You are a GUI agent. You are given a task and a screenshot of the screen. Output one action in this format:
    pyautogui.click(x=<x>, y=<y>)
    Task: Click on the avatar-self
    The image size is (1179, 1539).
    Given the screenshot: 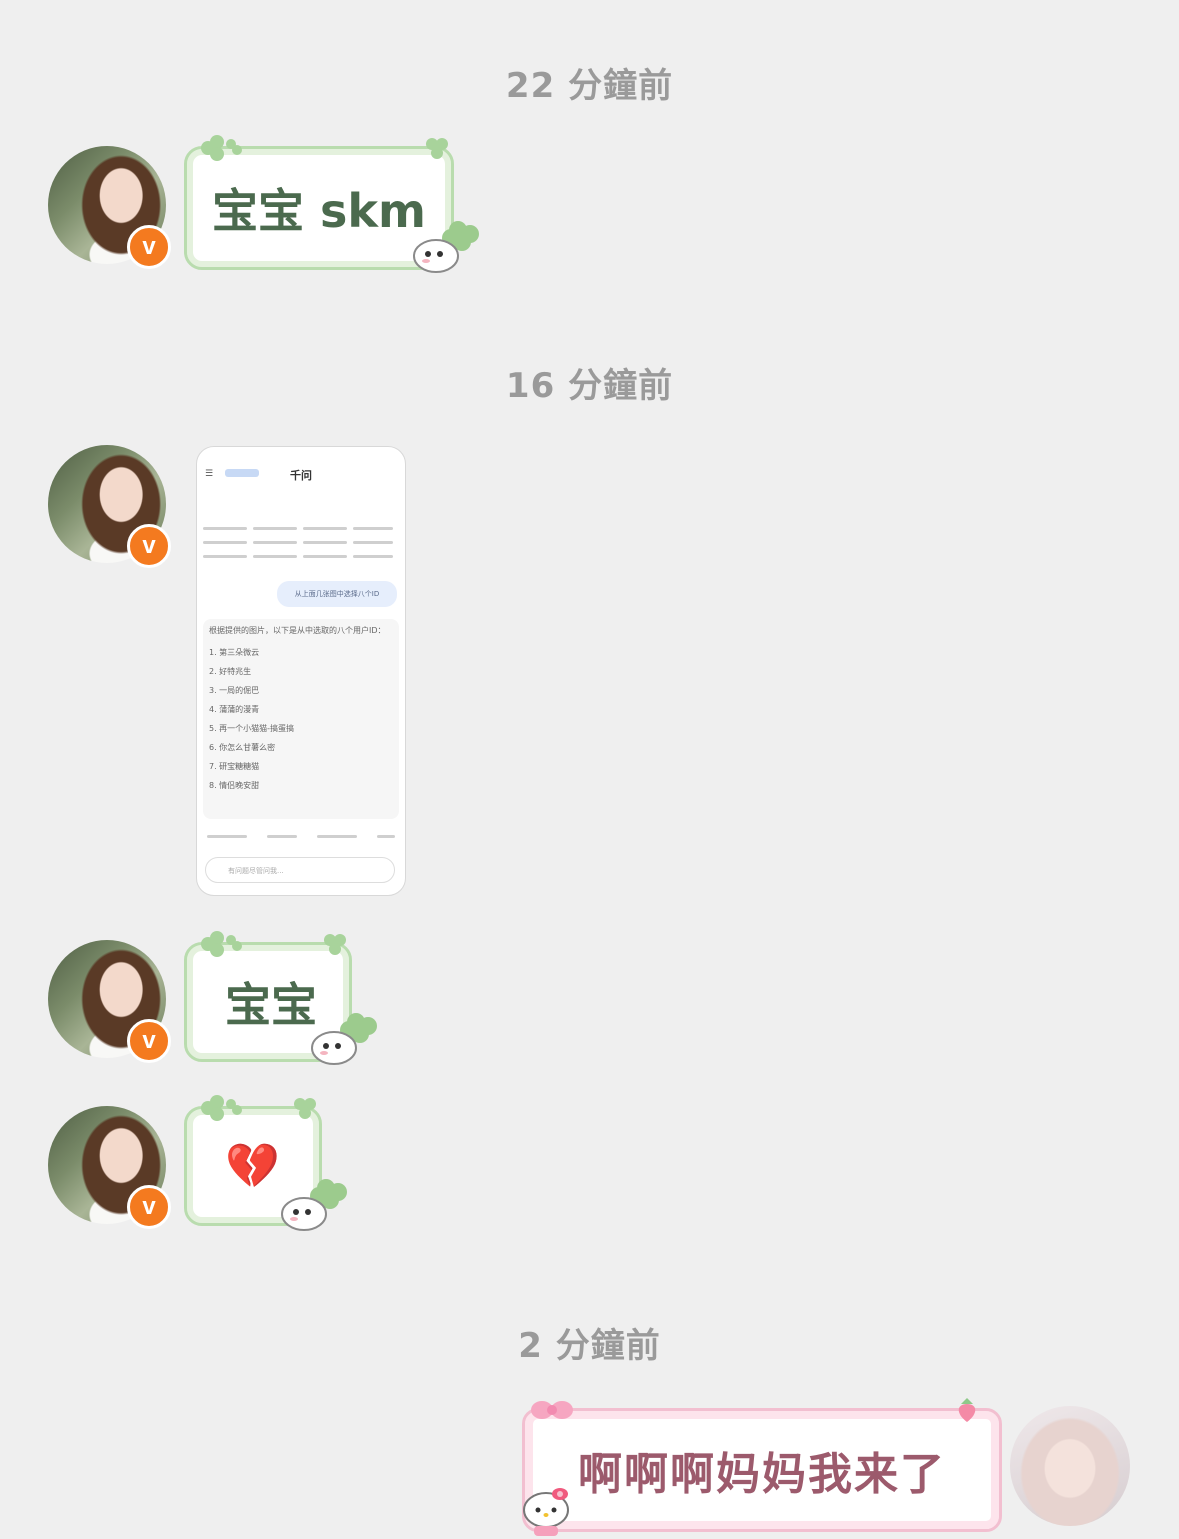 What is the action you would take?
    pyautogui.click(x=1070, y=1466)
    